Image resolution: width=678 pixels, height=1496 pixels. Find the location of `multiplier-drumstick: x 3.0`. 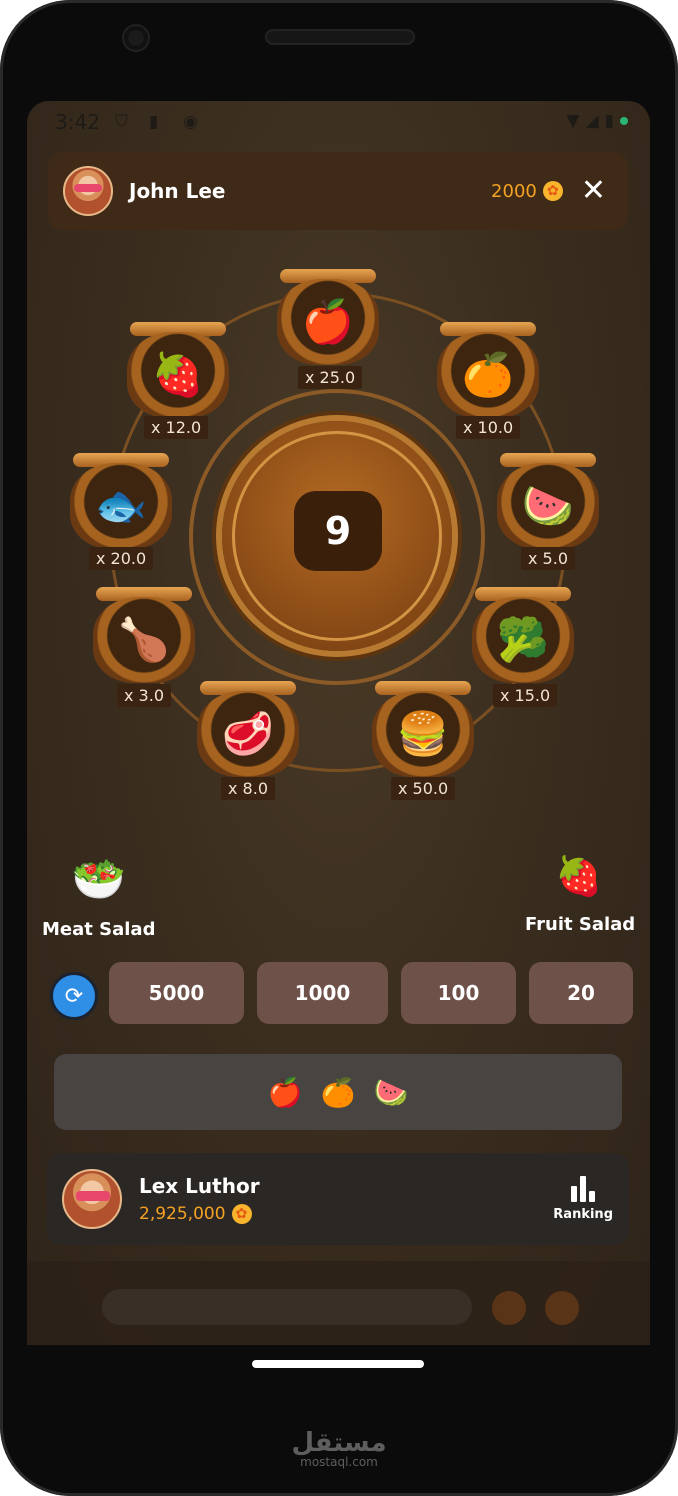

multiplier-drumstick: x 3.0 is located at coordinates (144, 695).